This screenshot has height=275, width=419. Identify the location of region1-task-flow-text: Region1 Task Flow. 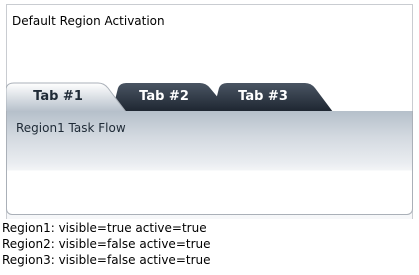
(71, 128).